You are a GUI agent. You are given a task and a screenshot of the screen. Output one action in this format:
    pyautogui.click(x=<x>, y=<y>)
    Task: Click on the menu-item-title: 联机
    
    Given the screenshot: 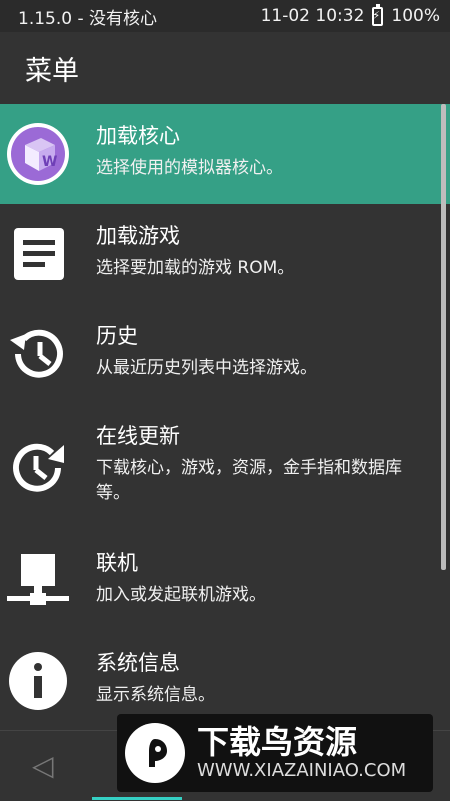 What is the action you would take?
    pyautogui.click(x=117, y=563)
    